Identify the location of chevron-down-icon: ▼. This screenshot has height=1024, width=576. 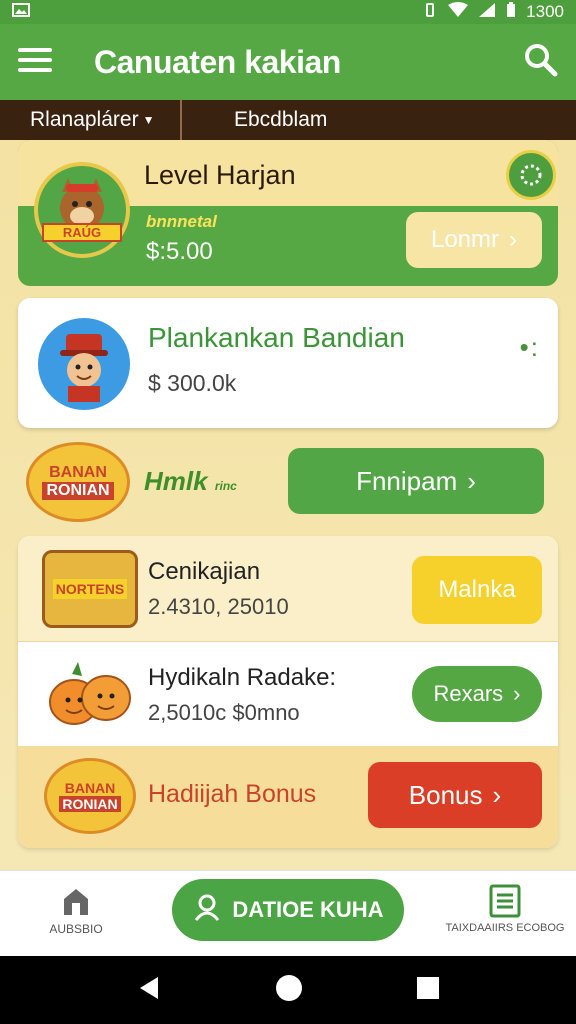
(148, 120).